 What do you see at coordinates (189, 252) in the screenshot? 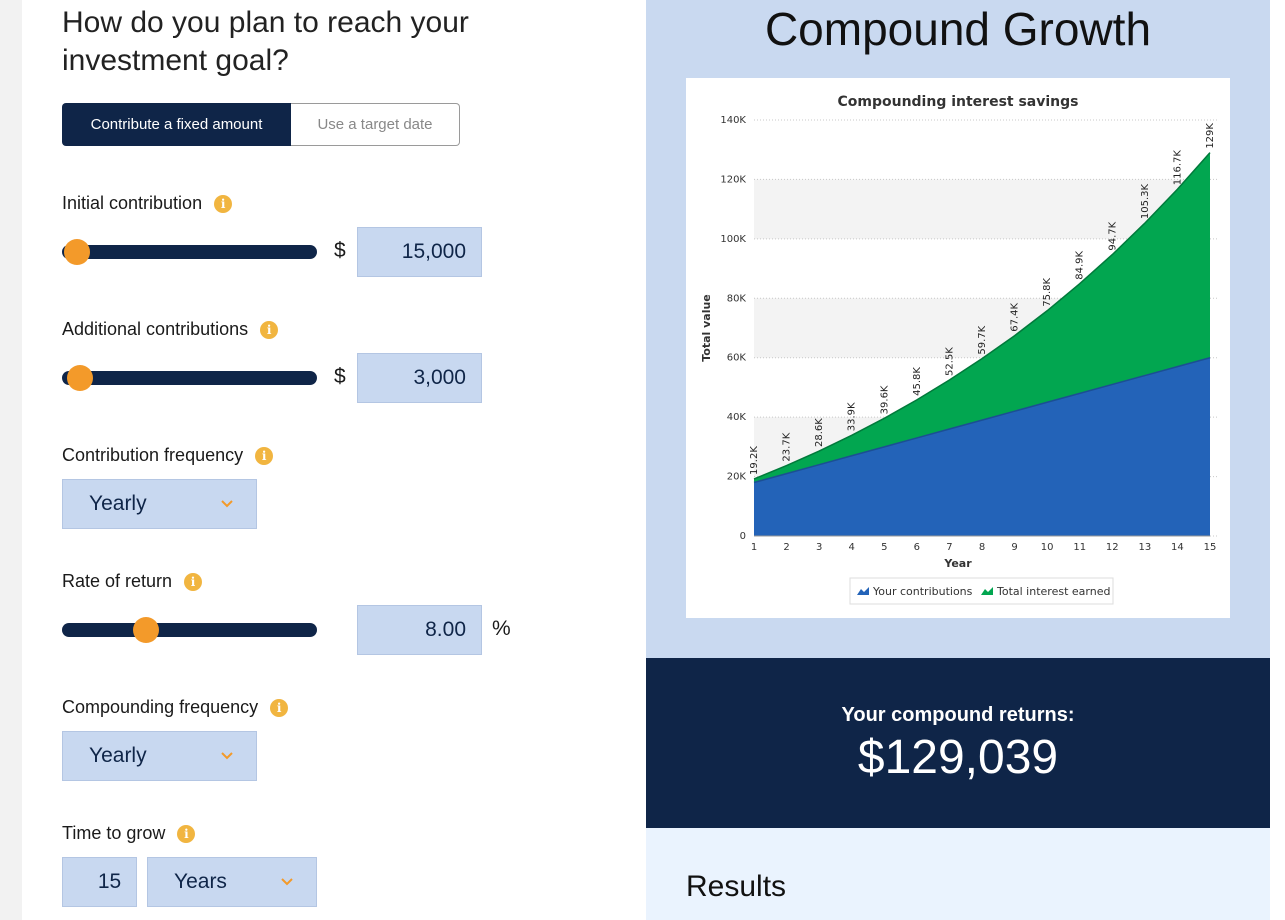
I see `initial-contribution-slider` at bounding box center [189, 252].